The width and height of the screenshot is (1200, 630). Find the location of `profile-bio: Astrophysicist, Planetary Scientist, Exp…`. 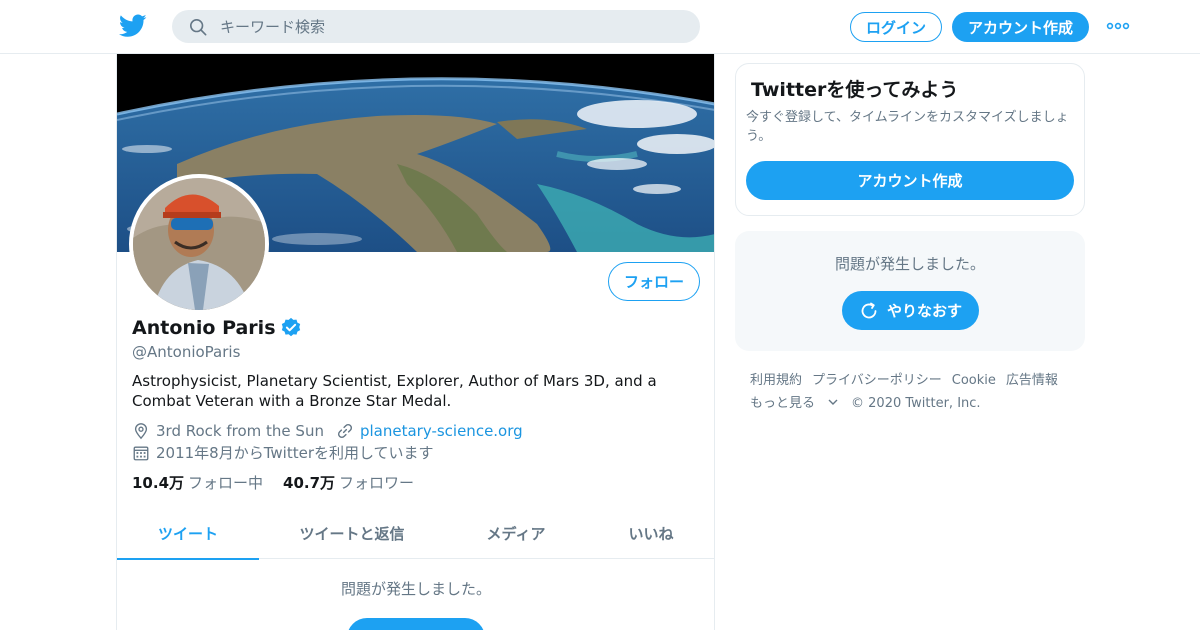

profile-bio: Astrophysicist, Planetary Scientist, Exp… is located at coordinates (394, 391).